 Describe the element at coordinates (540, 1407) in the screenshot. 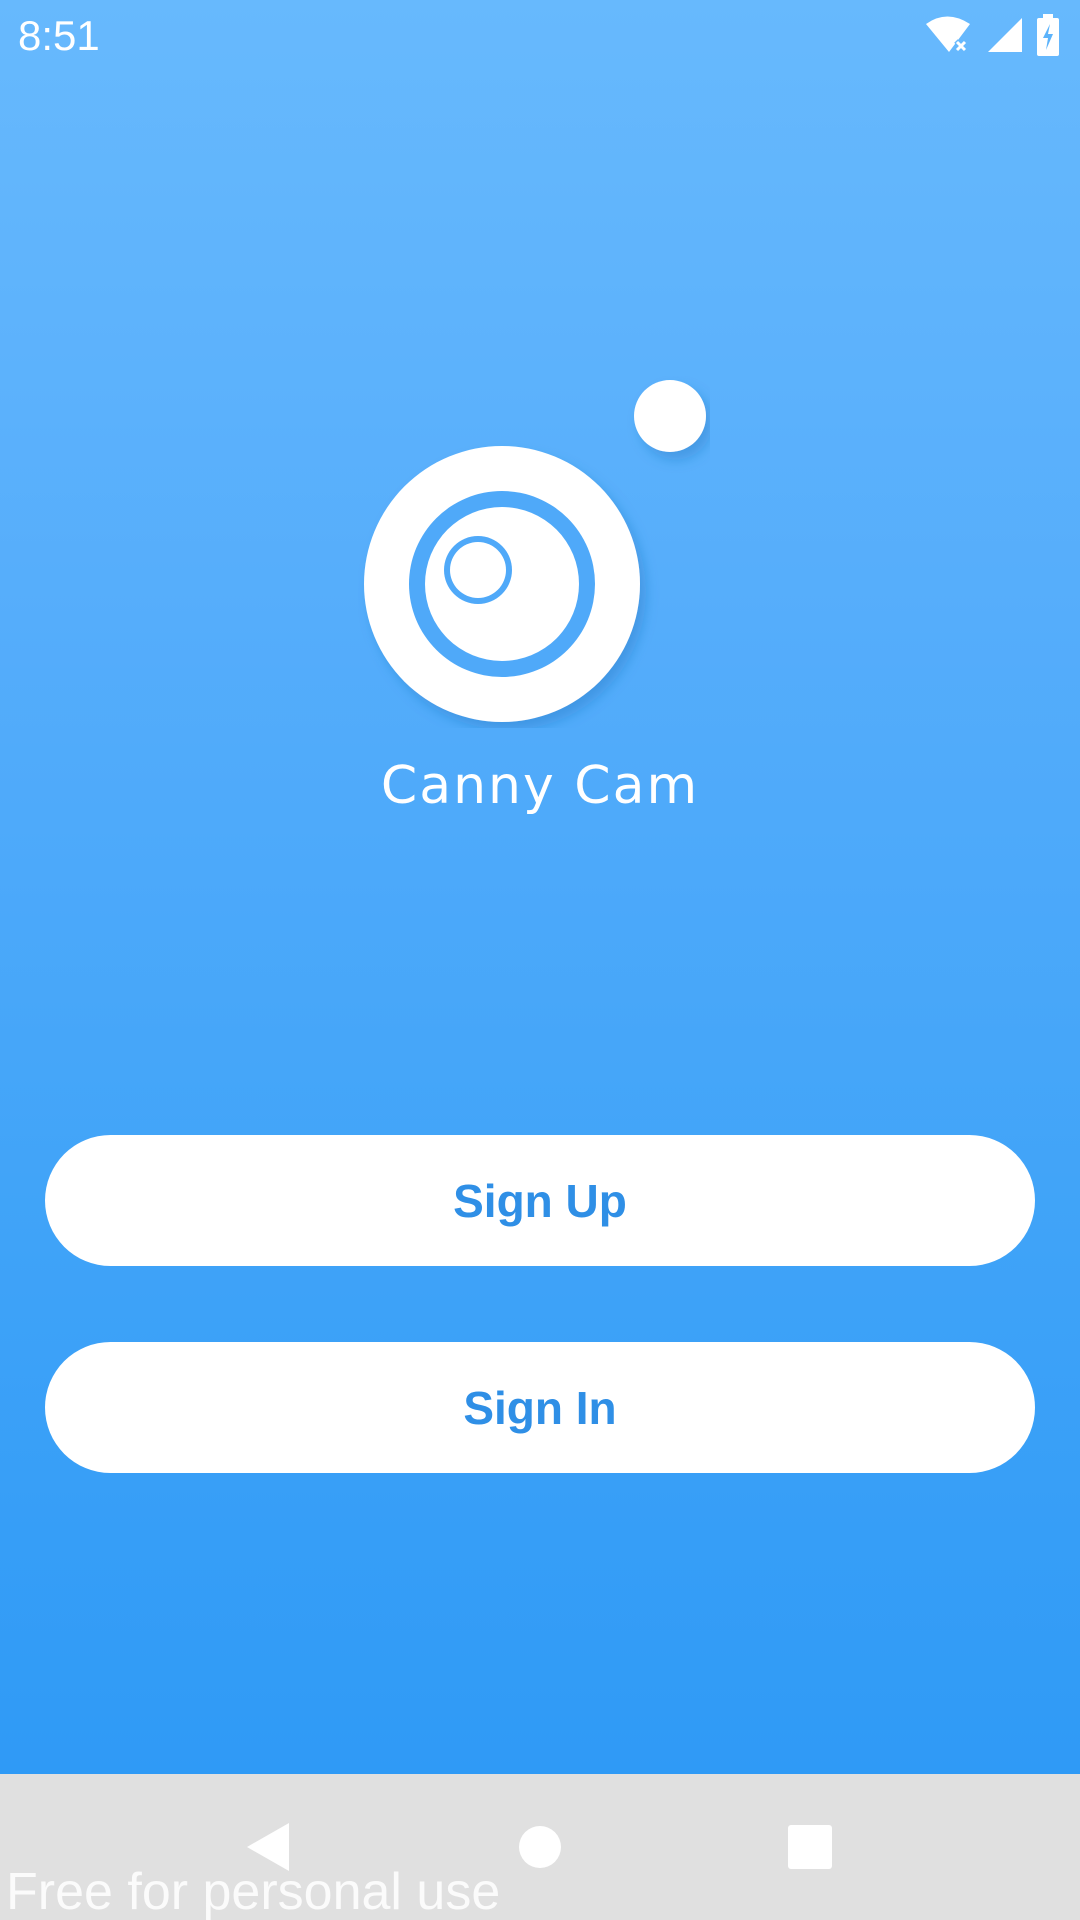

I see `sign-in-button: Sign In` at that location.